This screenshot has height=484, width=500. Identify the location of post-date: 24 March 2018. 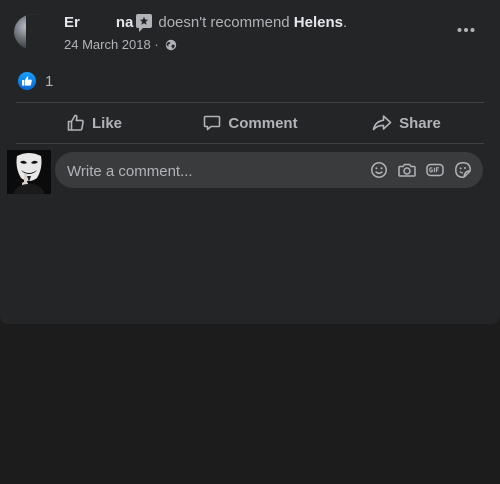
(107, 44).